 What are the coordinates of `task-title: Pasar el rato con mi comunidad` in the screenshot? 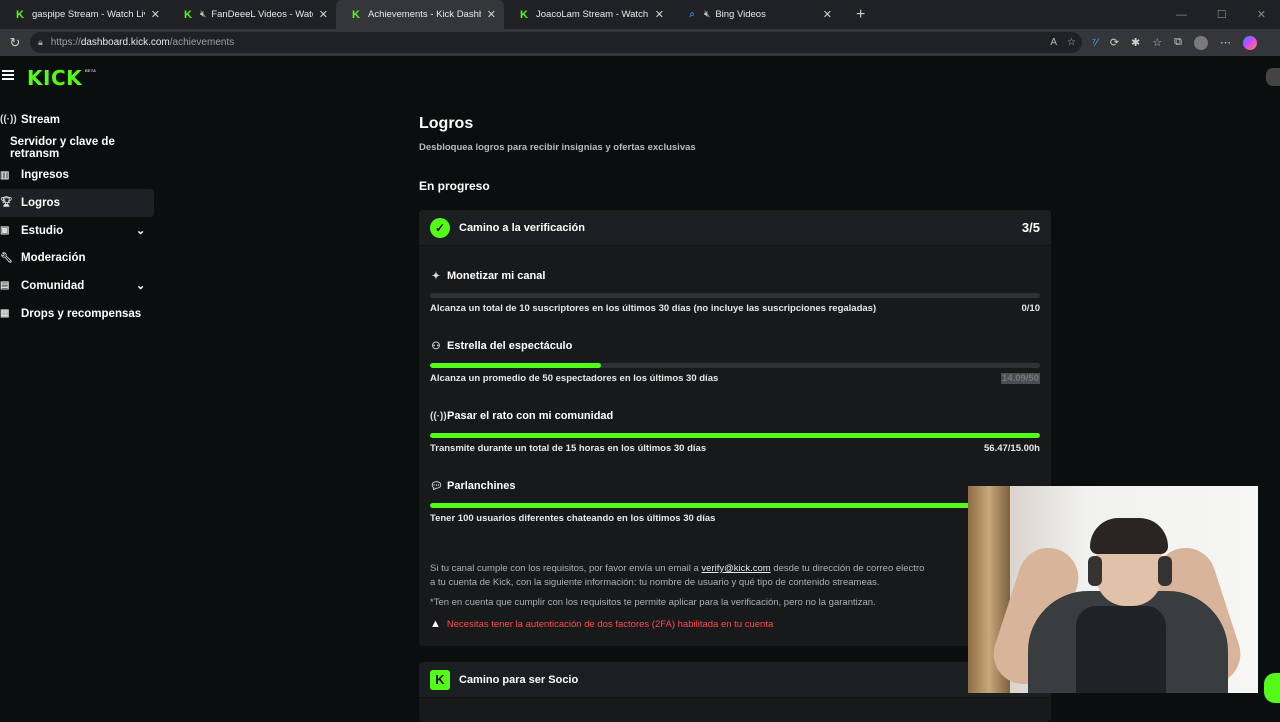 It's located at (530, 416).